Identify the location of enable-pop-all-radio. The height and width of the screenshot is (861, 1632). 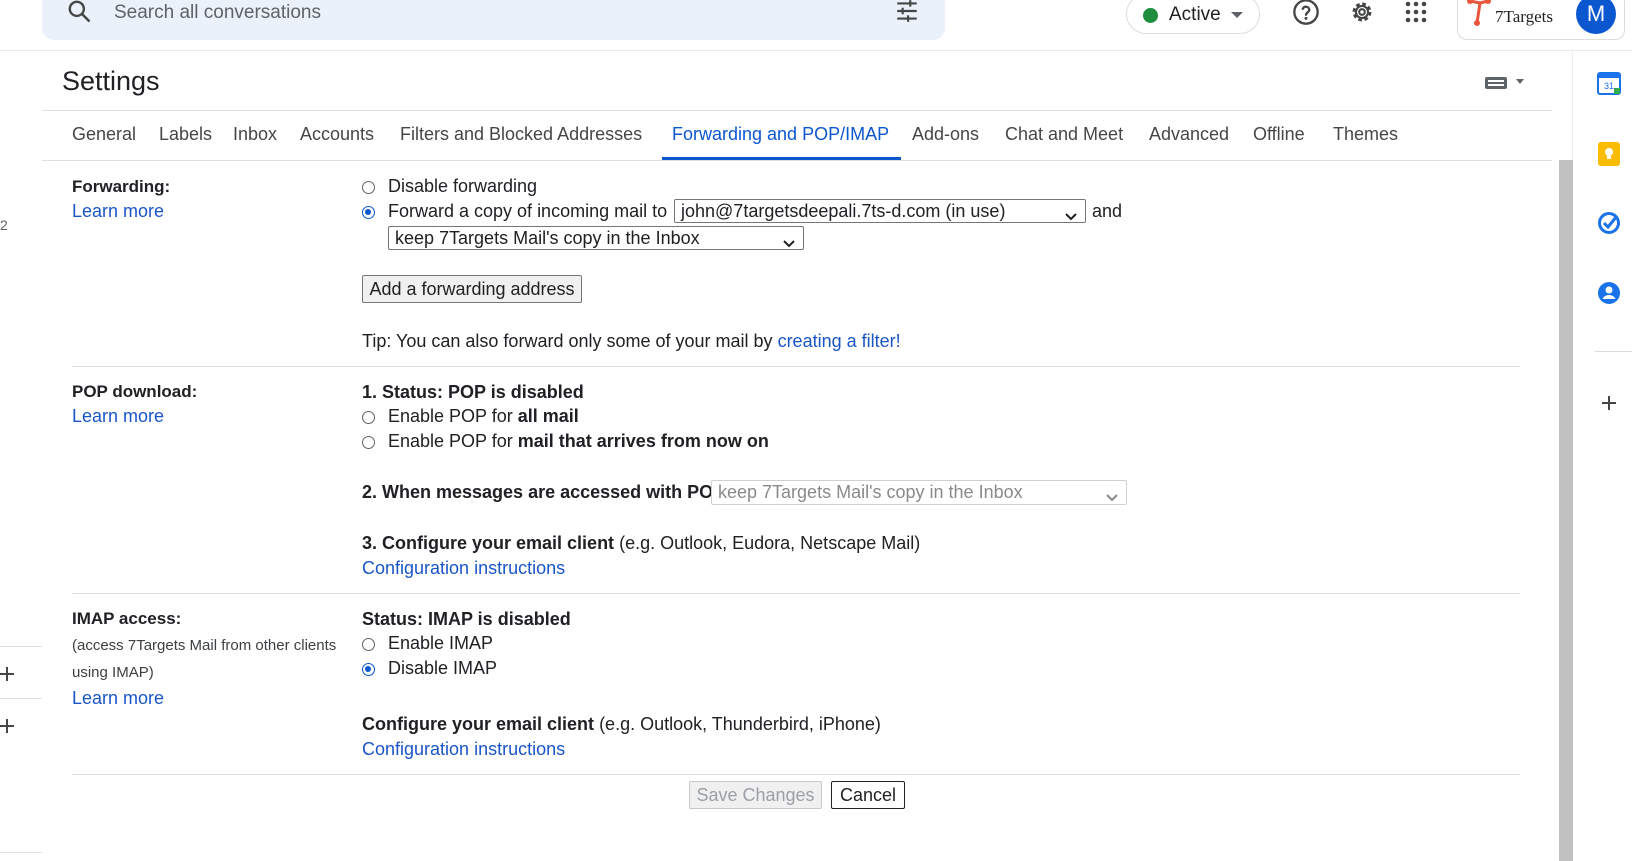
(368, 417).